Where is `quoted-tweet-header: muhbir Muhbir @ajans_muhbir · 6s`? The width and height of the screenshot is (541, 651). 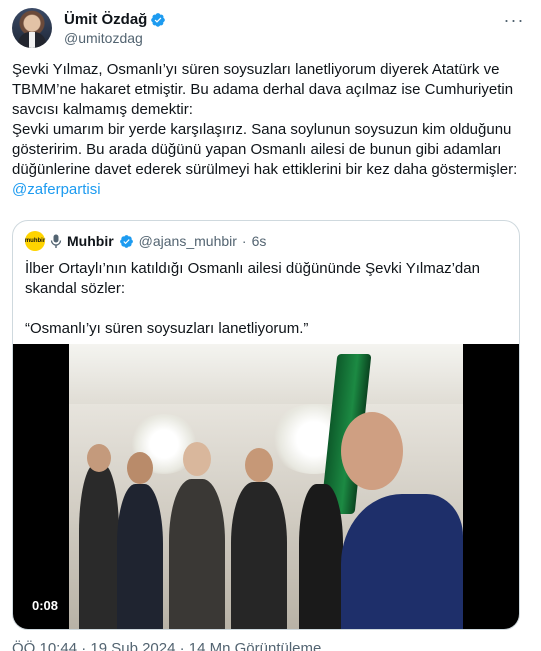
quoted-tweet-header: muhbir Muhbir @ajans_muhbir · 6s is located at coordinates (145, 241).